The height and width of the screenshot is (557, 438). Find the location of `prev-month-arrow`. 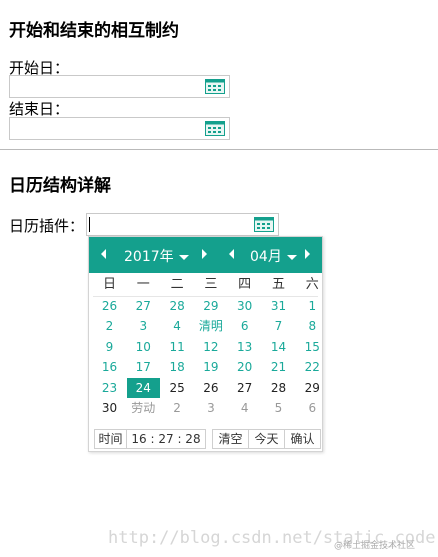

prev-month-arrow is located at coordinates (231, 254).